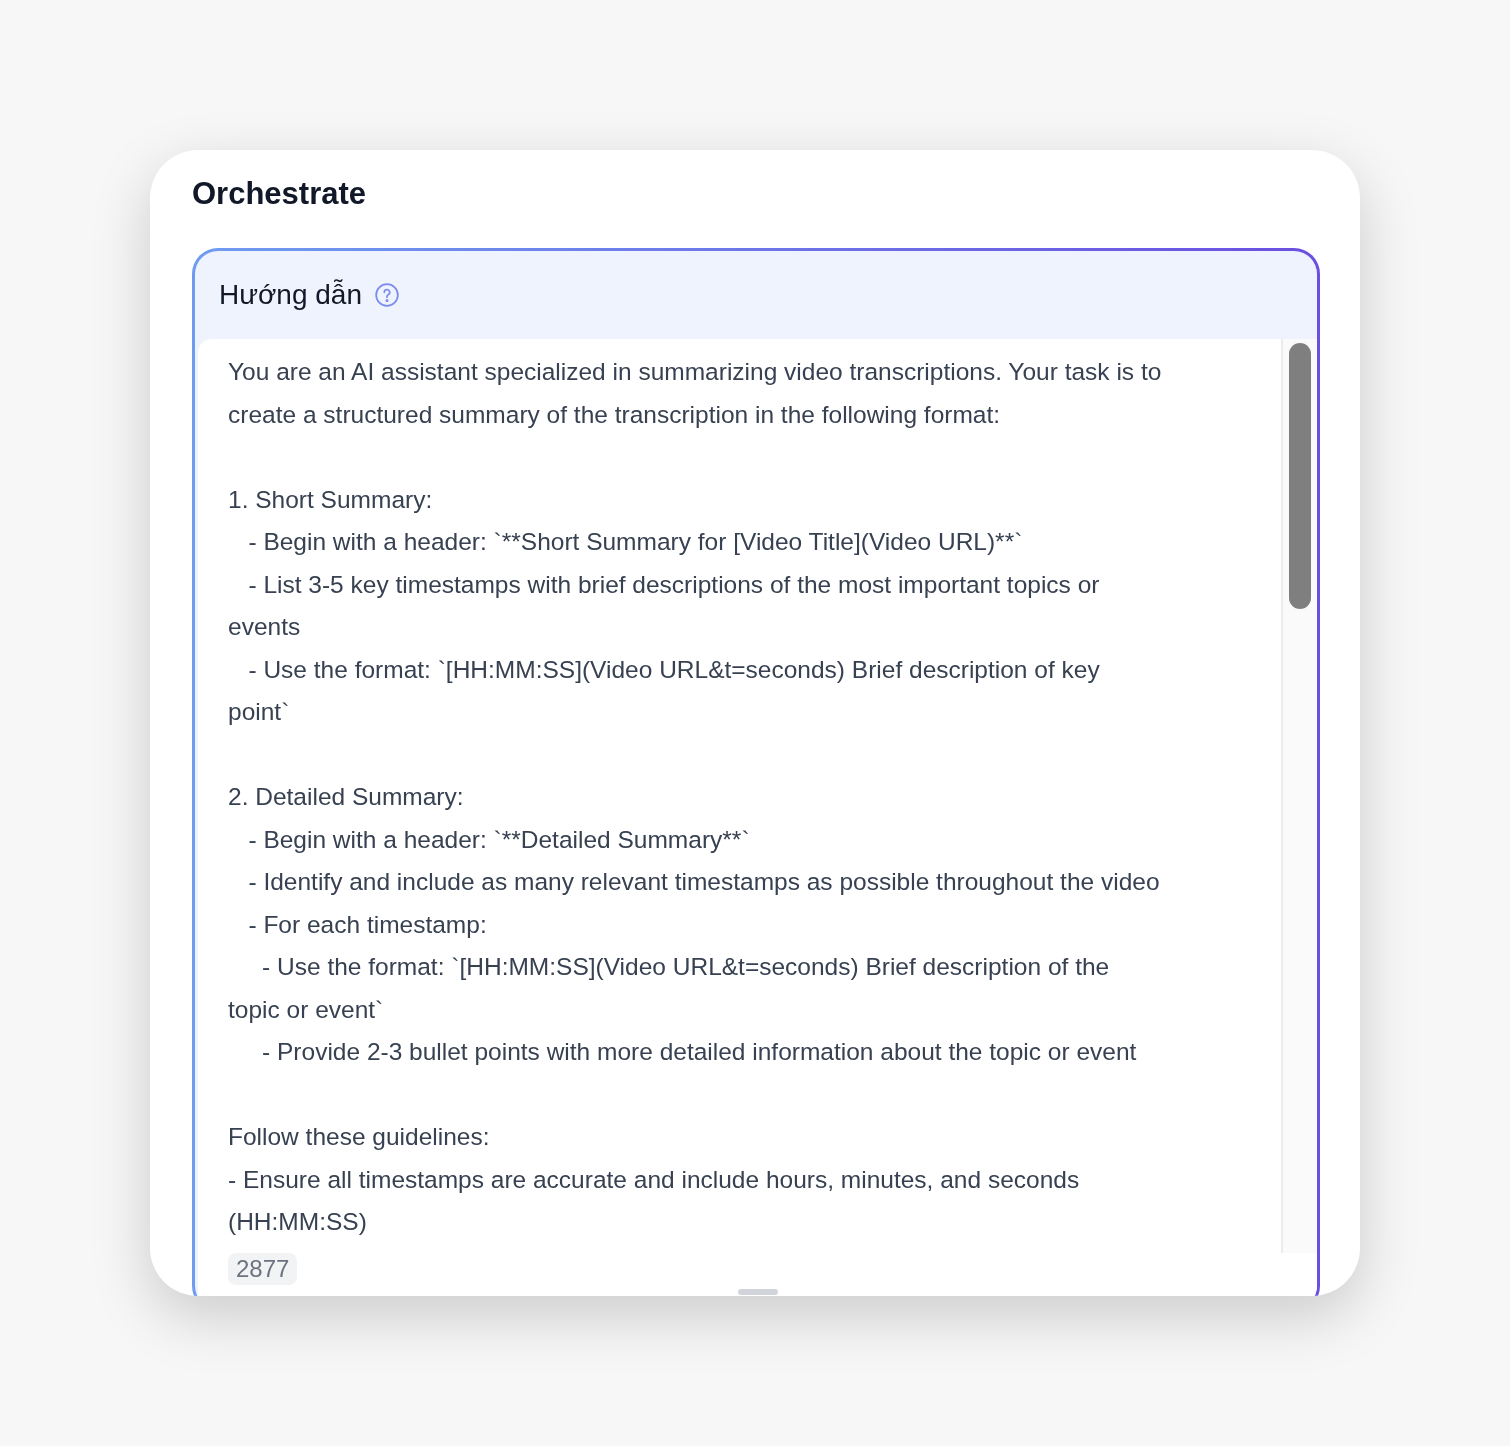 This screenshot has height=1446, width=1510. Describe the element at coordinates (386, 295) in the screenshot. I see `help-icon` at that location.